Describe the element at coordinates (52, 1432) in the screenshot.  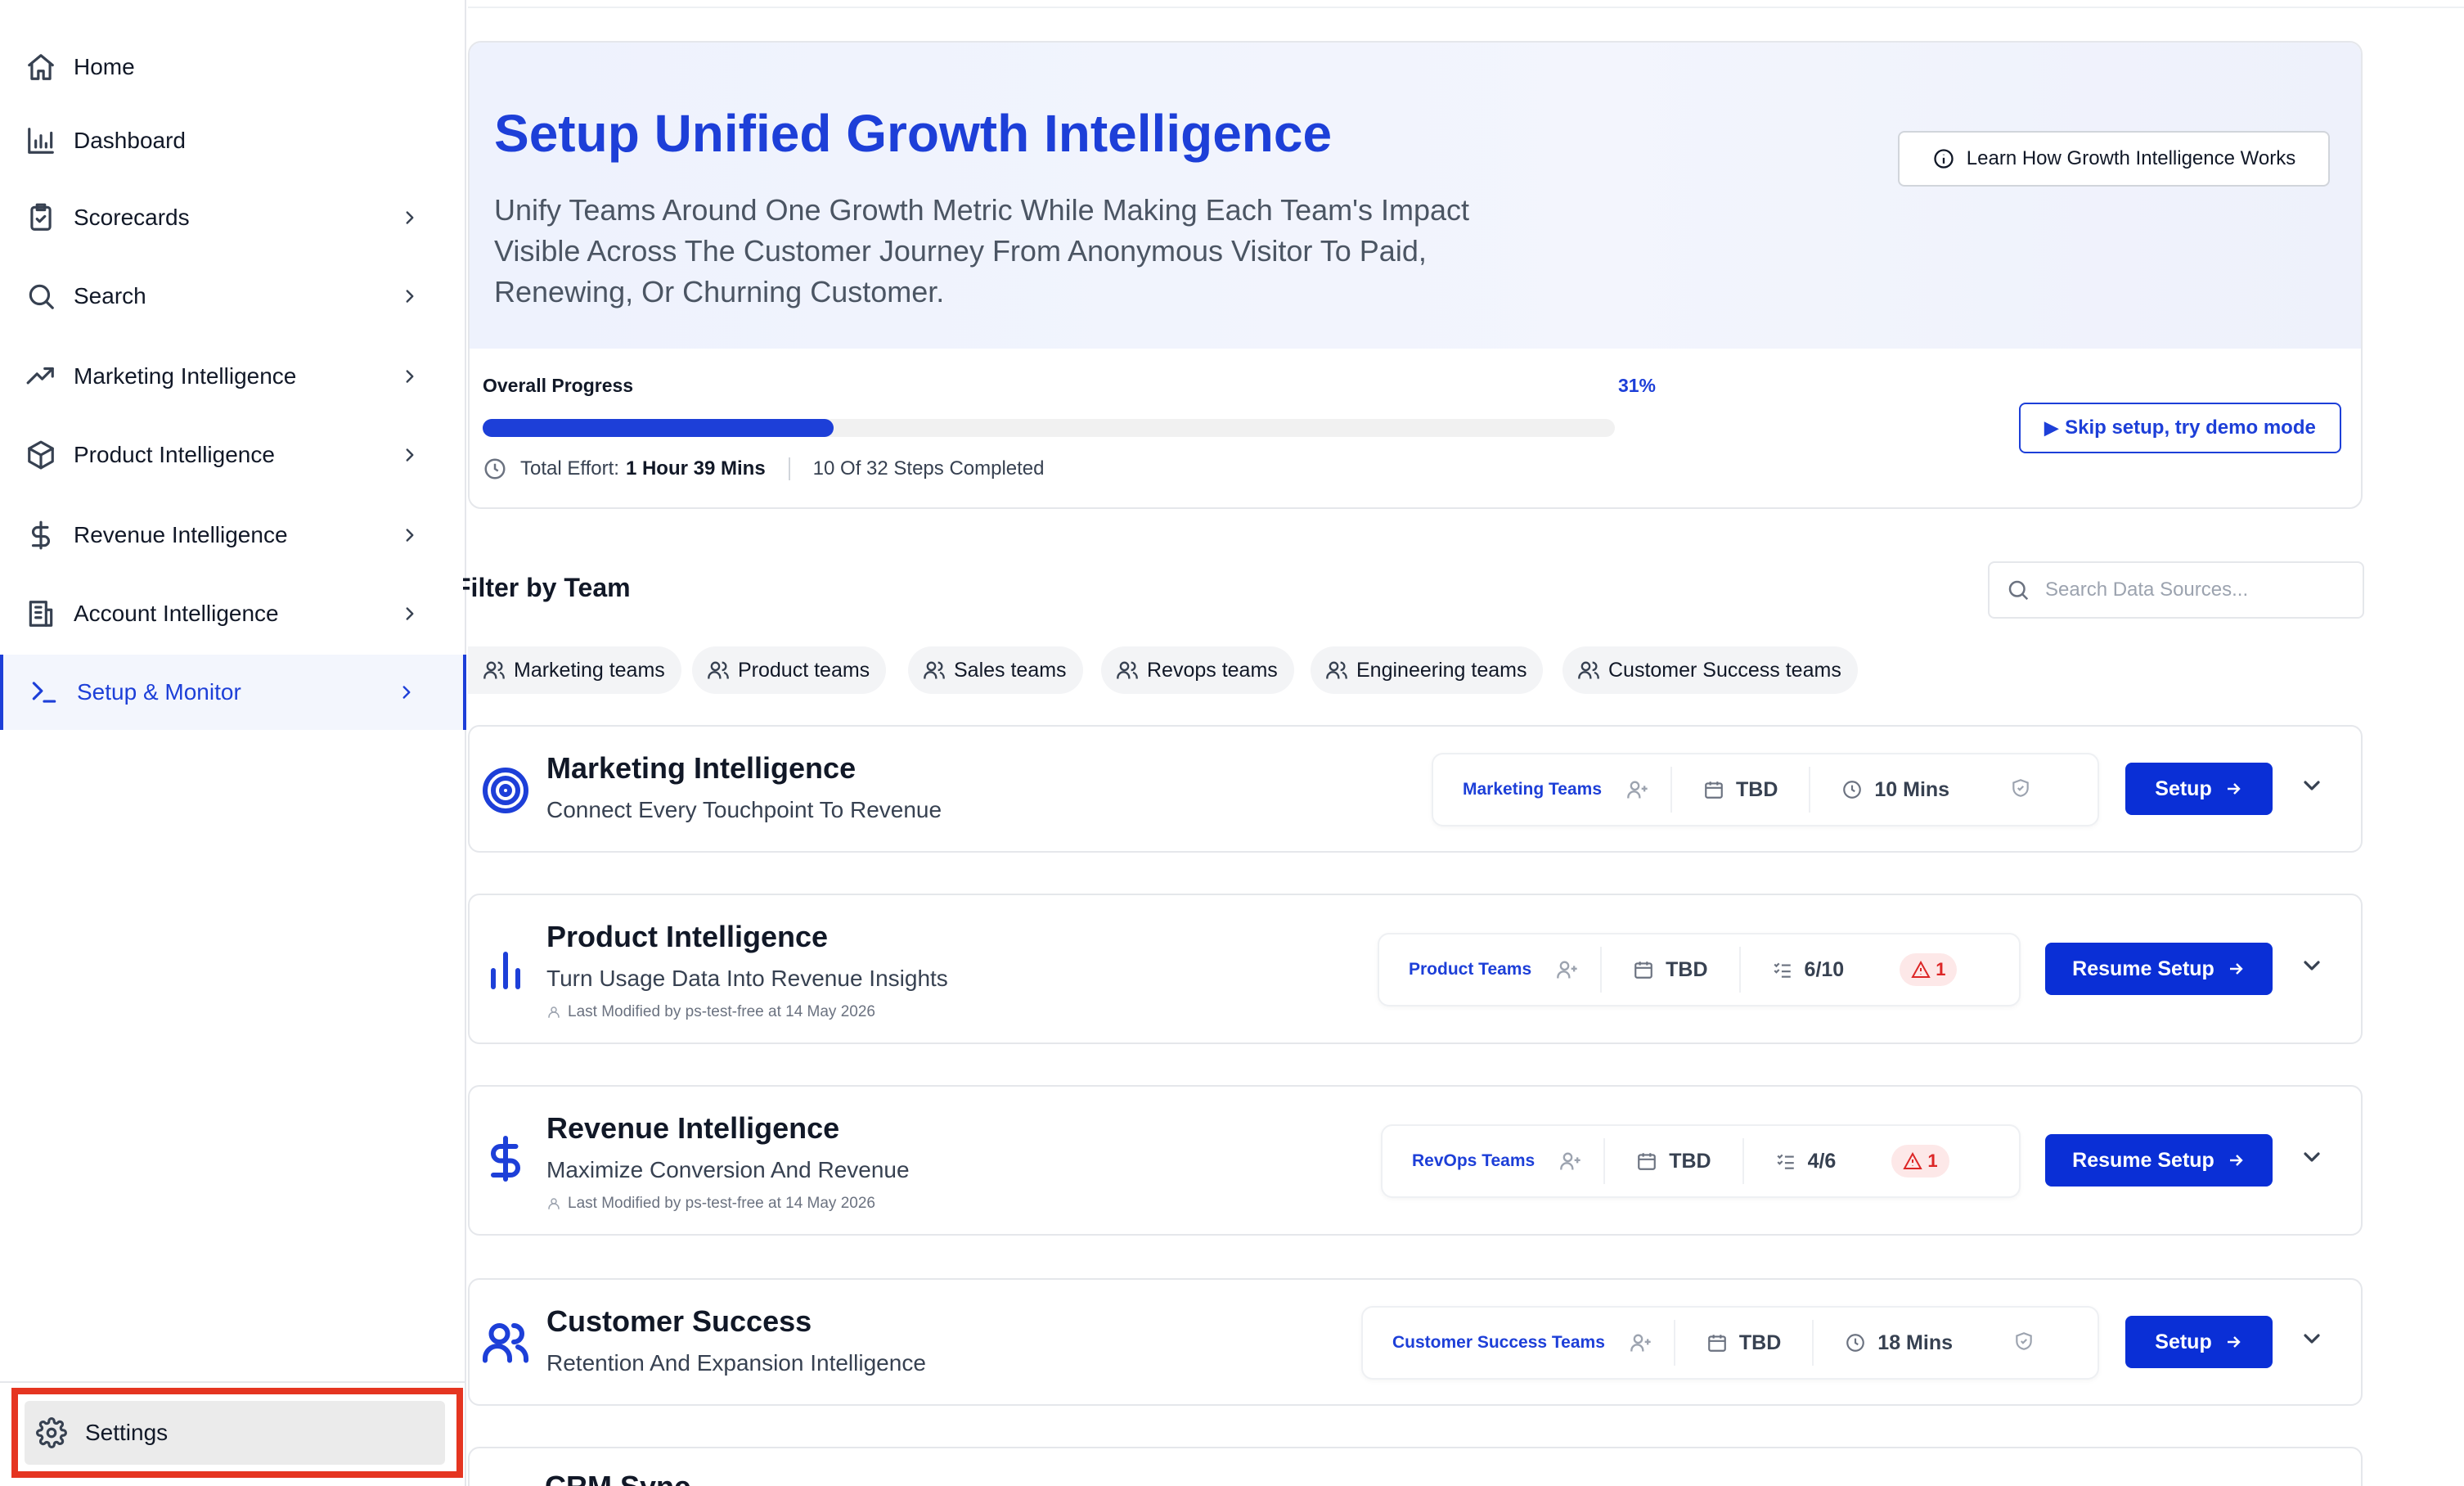
I see `gear-icon` at that location.